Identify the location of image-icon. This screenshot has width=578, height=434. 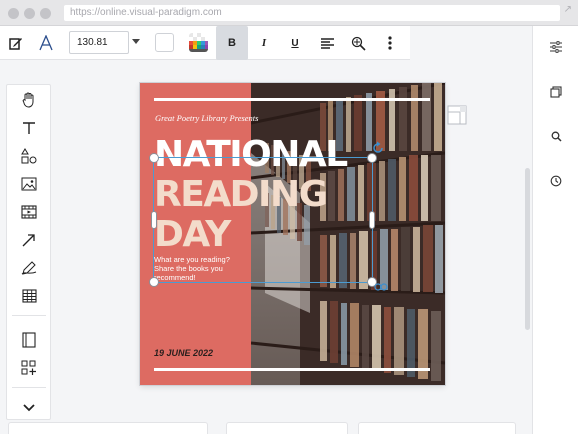
(29, 184).